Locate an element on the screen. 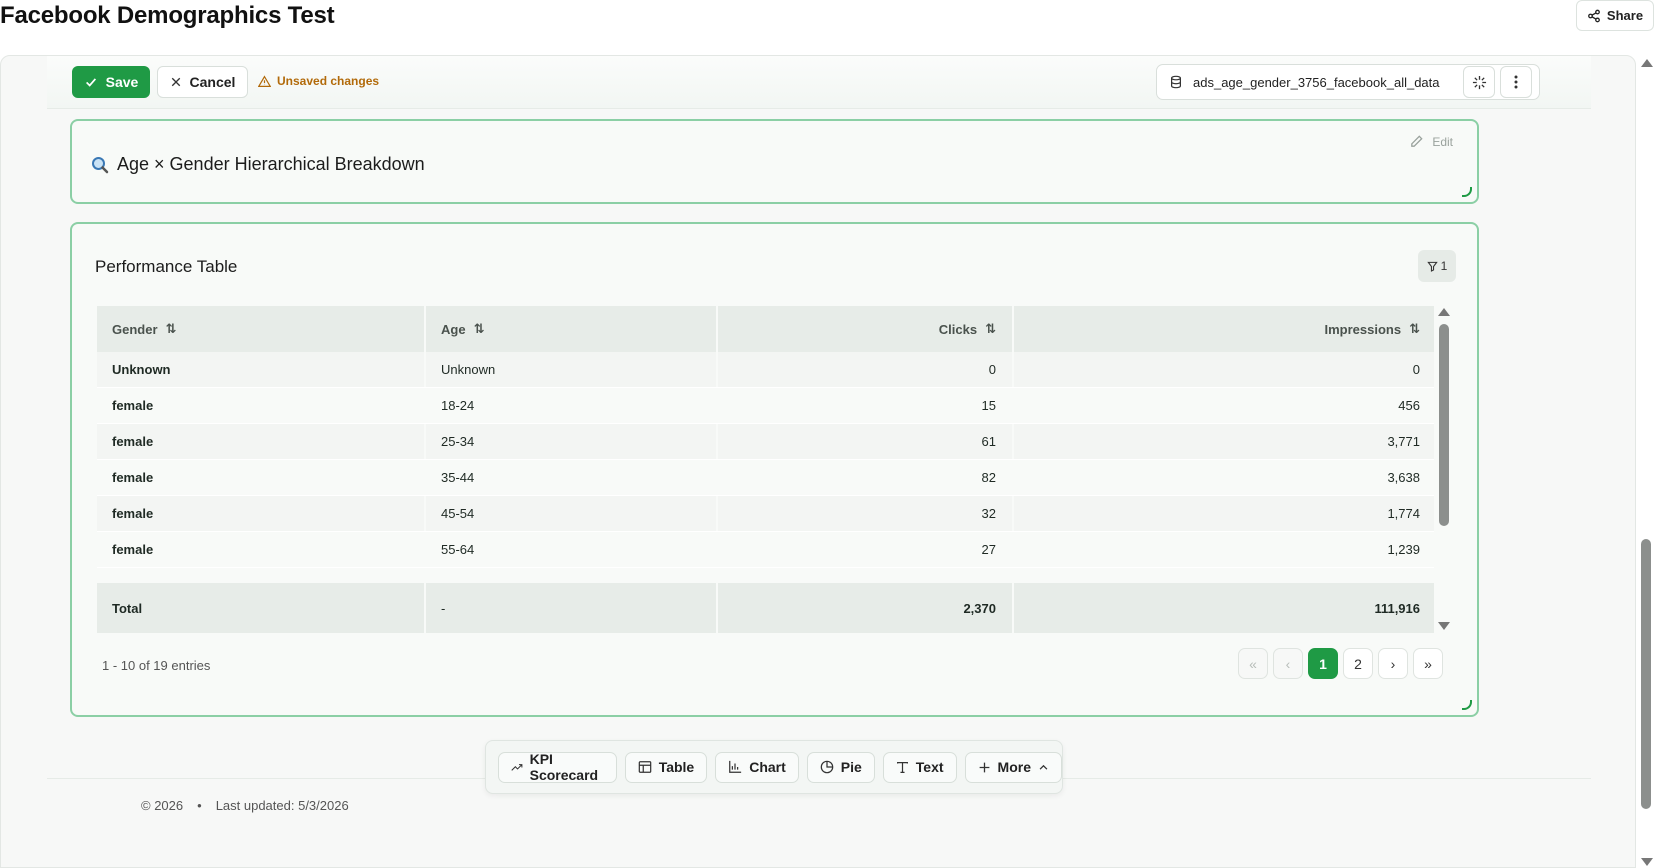  next-page-button: › is located at coordinates (1393, 663).